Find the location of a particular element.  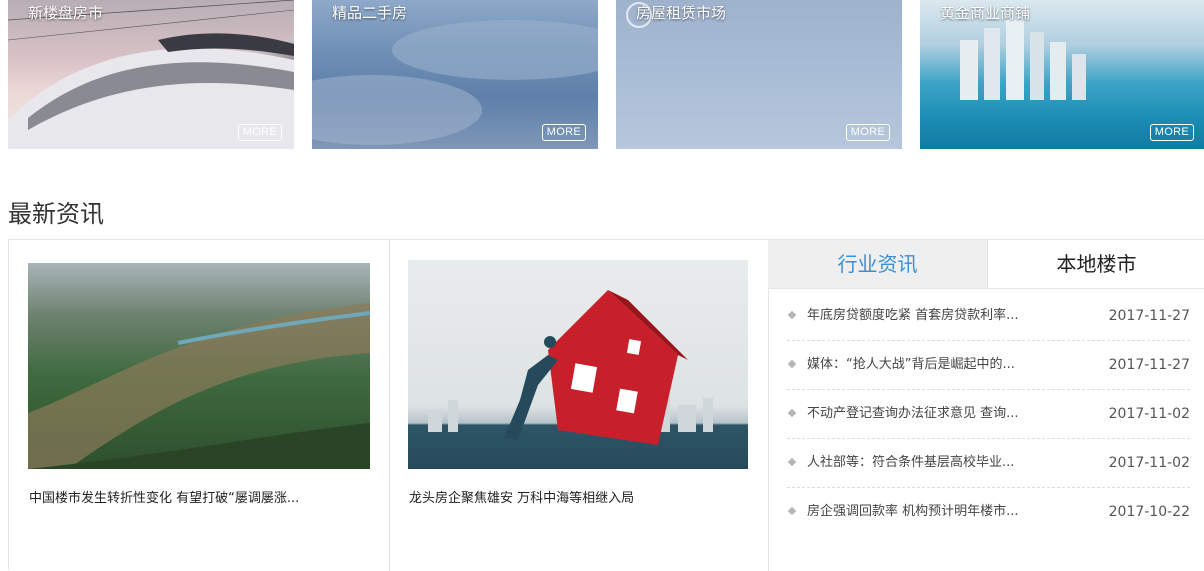

tab-industry-news: 行业资讯 is located at coordinates (878, 264).